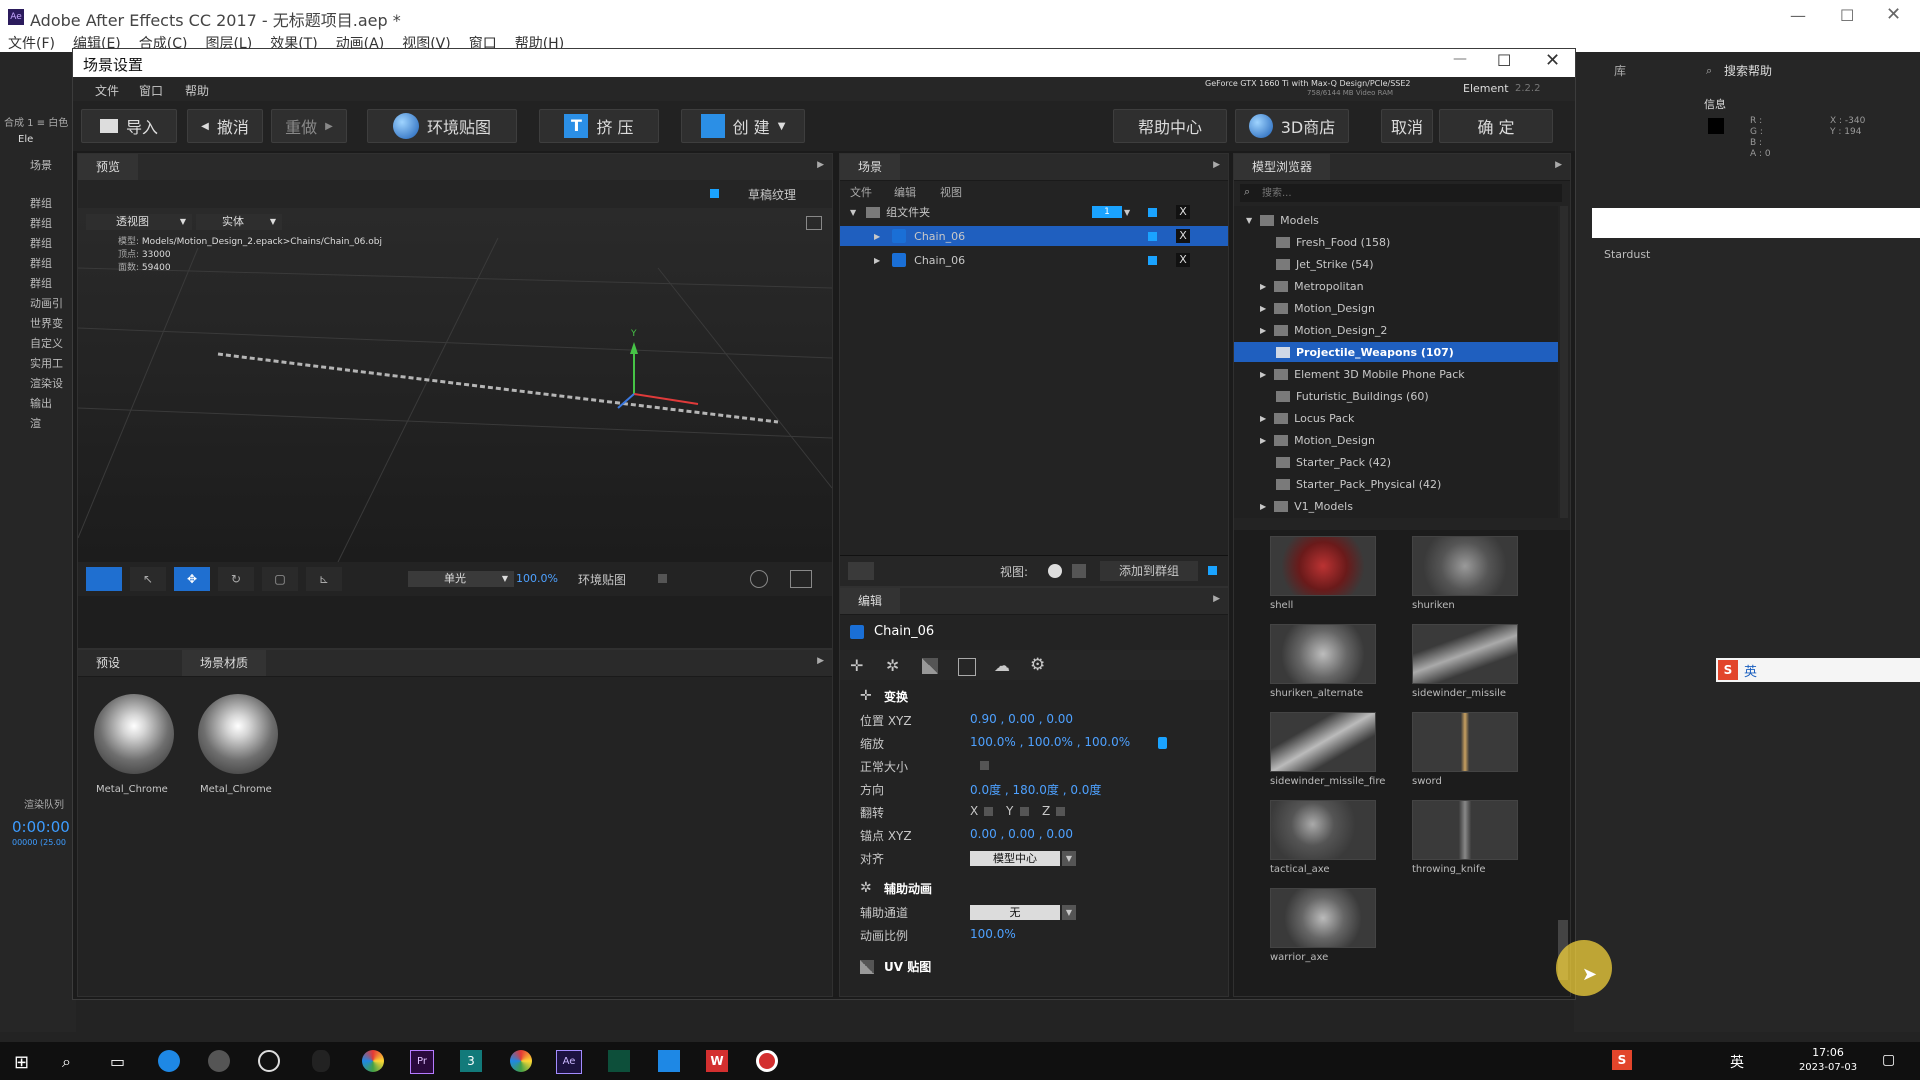  What do you see at coordinates (1060, 811) in the screenshot?
I see `flip-z-checkbox` at bounding box center [1060, 811].